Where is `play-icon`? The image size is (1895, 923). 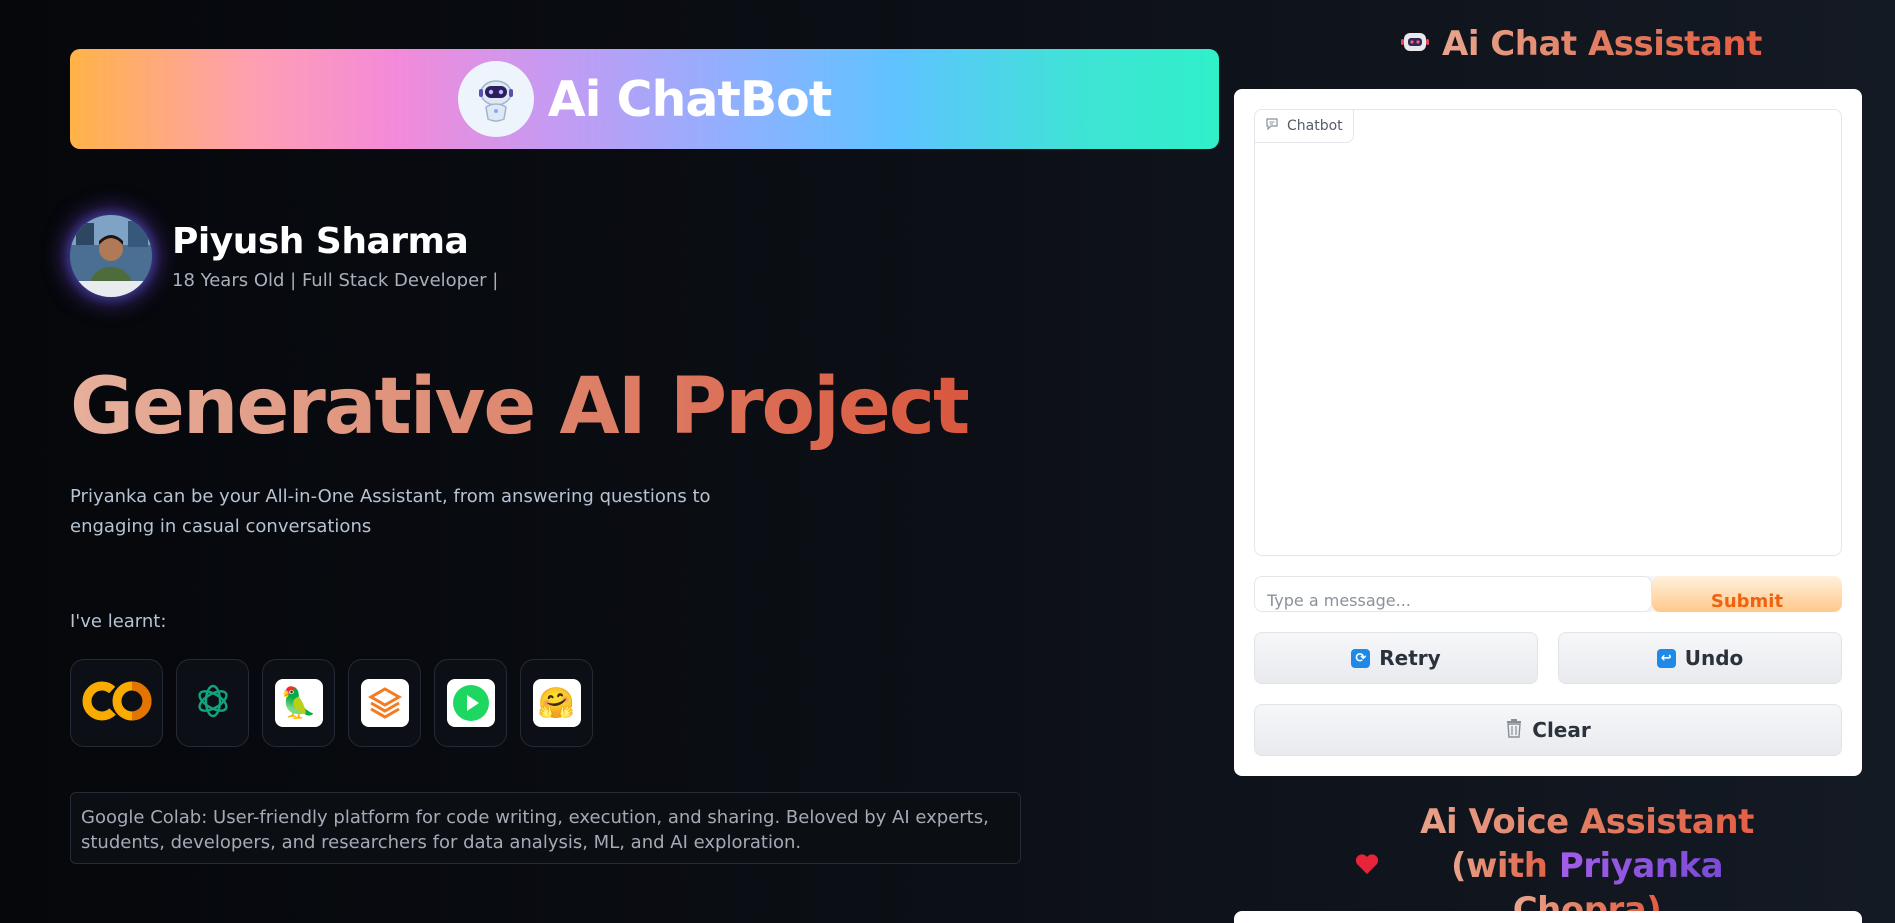
play-icon is located at coordinates (470, 703).